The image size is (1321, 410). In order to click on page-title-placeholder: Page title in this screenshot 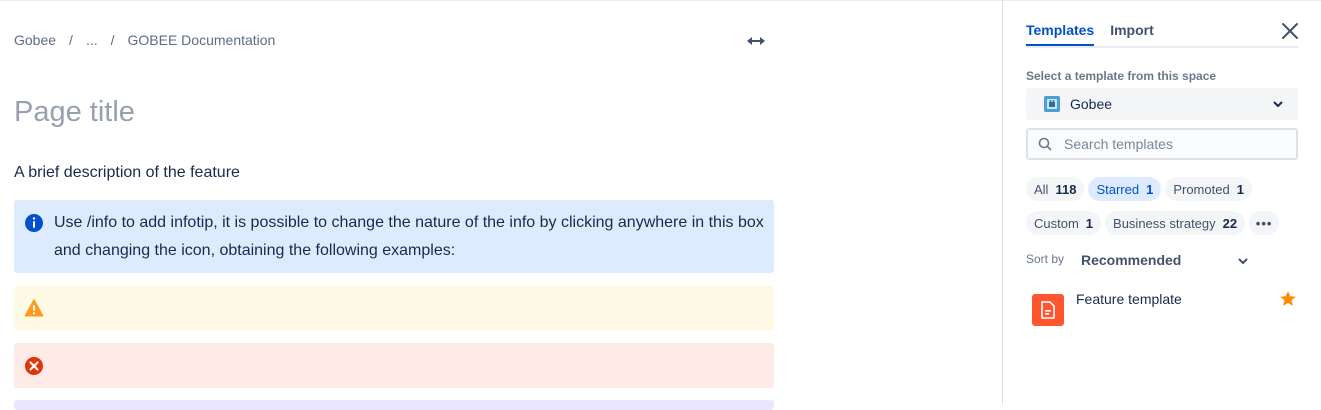, I will do `click(74, 112)`.